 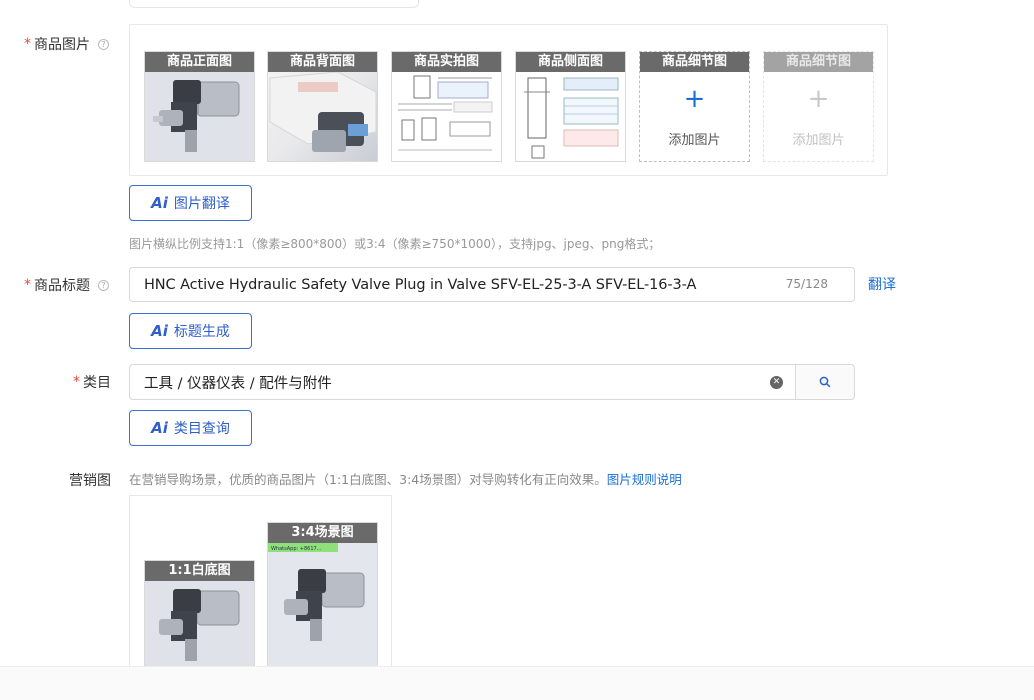 What do you see at coordinates (274, 4) in the screenshot?
I see `previous-field-box` at bounding box center [274, 4].